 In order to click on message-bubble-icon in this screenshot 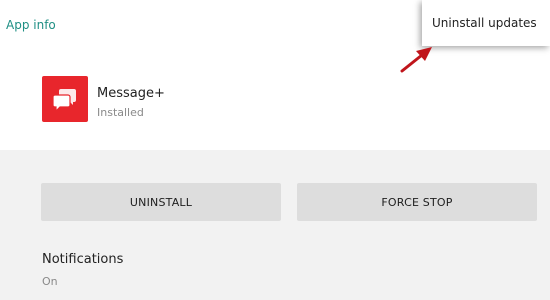, I will do `click(64, 100)`.